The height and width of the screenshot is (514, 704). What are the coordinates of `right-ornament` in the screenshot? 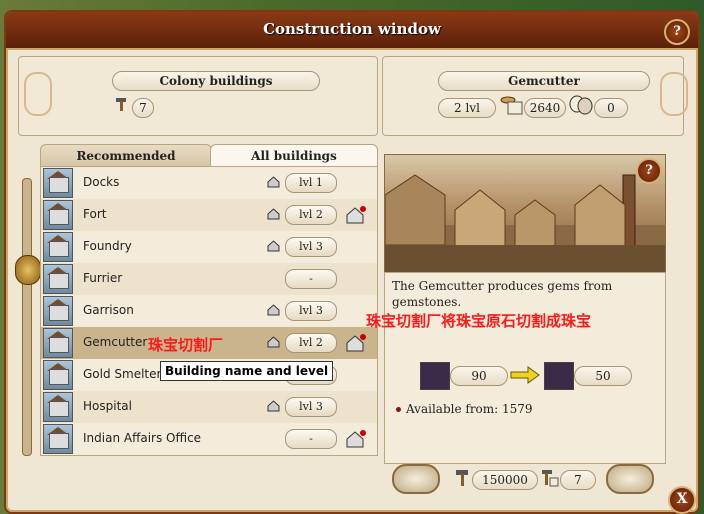 It's located at (674, 94).